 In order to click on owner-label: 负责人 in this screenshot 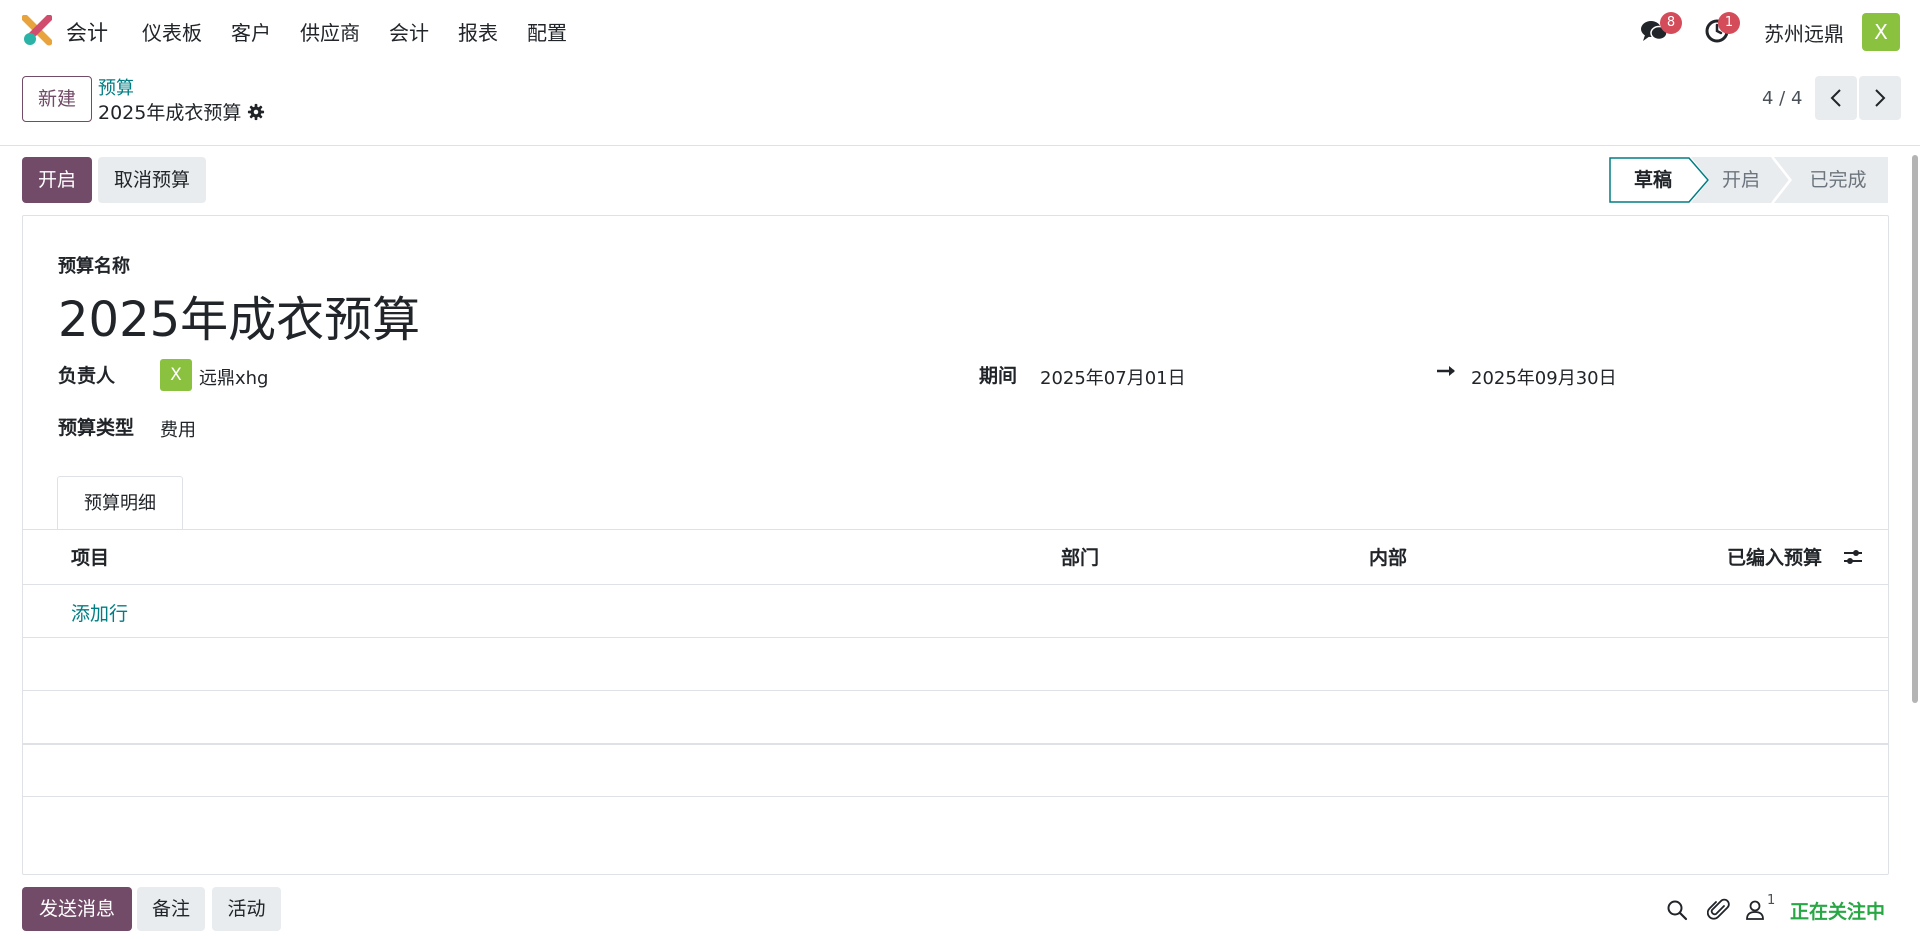, I will do `click(87, 376)`.